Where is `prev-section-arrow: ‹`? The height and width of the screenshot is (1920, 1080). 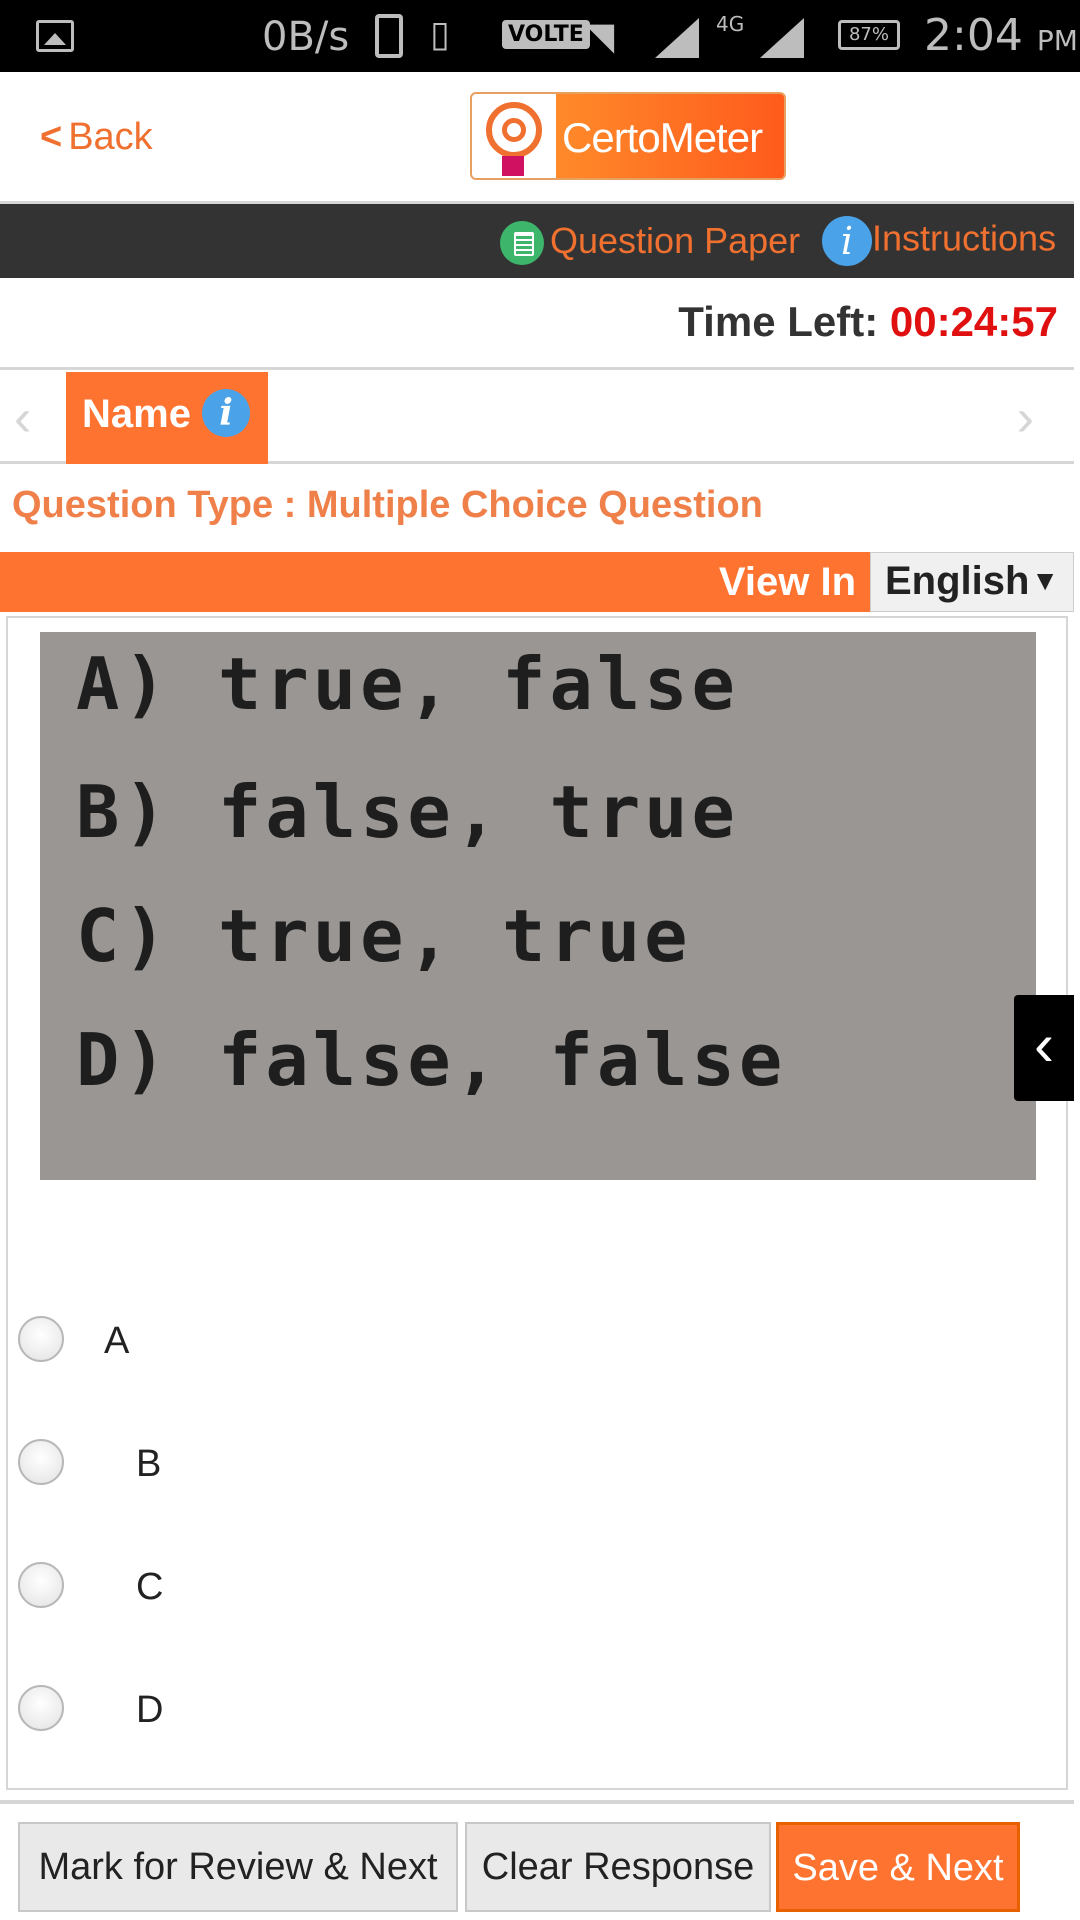
prev-section-arrow: ‹ is located at coordinates (22, 418).